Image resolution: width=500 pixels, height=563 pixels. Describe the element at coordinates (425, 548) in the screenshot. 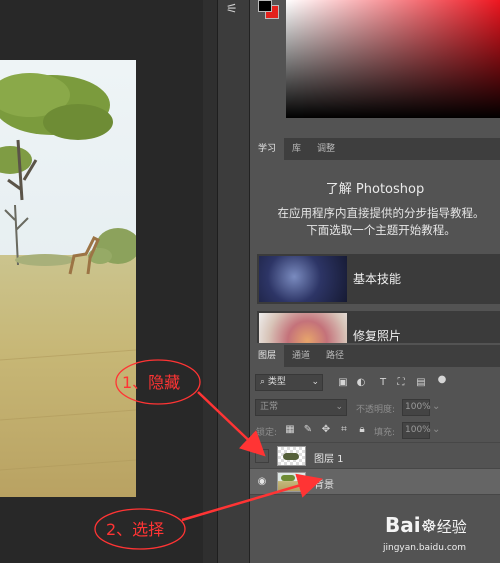

I see `watermark-url: jingyan.baidu.com` at that location.